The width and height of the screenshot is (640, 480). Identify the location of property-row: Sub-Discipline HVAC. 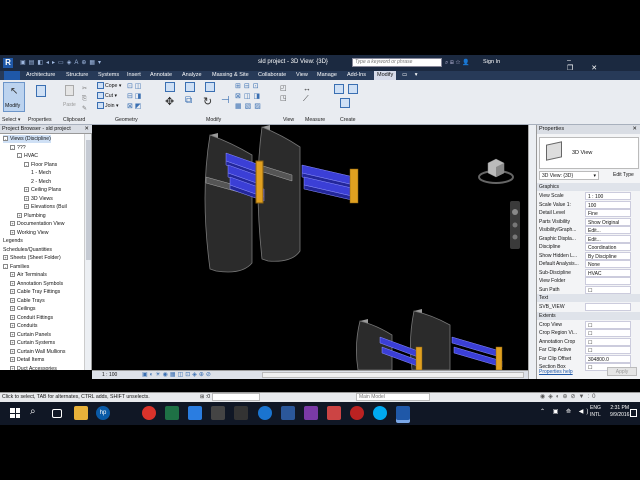
(589, 272).